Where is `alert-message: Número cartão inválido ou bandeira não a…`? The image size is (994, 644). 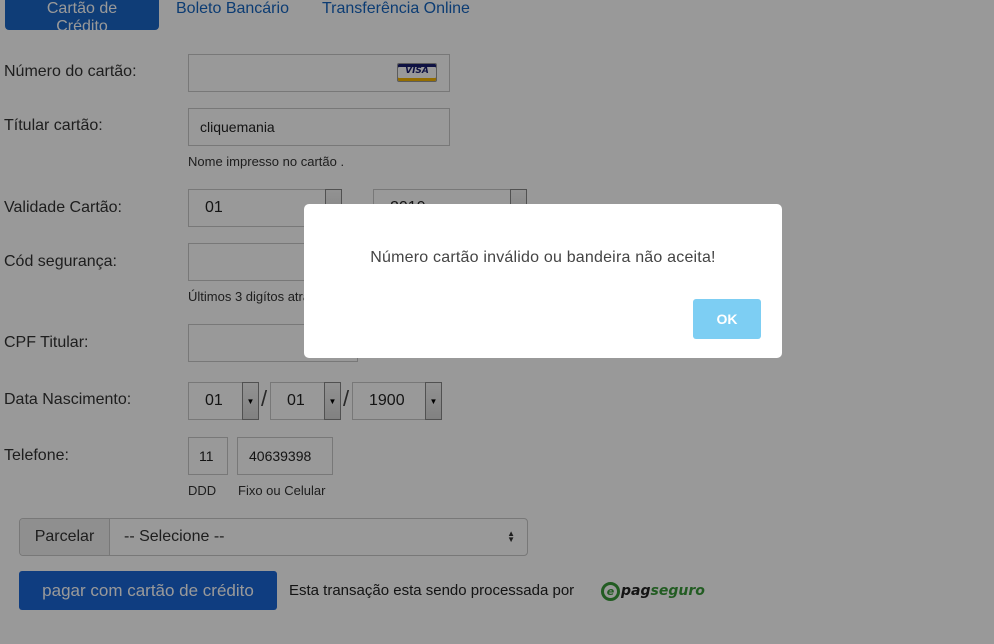 alert-message: Número cartão inválido ou bandeira não a… is located at coordinates (543, 257).